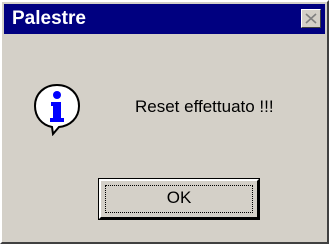 This screenshot has height=244, width=329. I want to click on ok-button-label: OK, so click(179, 197).